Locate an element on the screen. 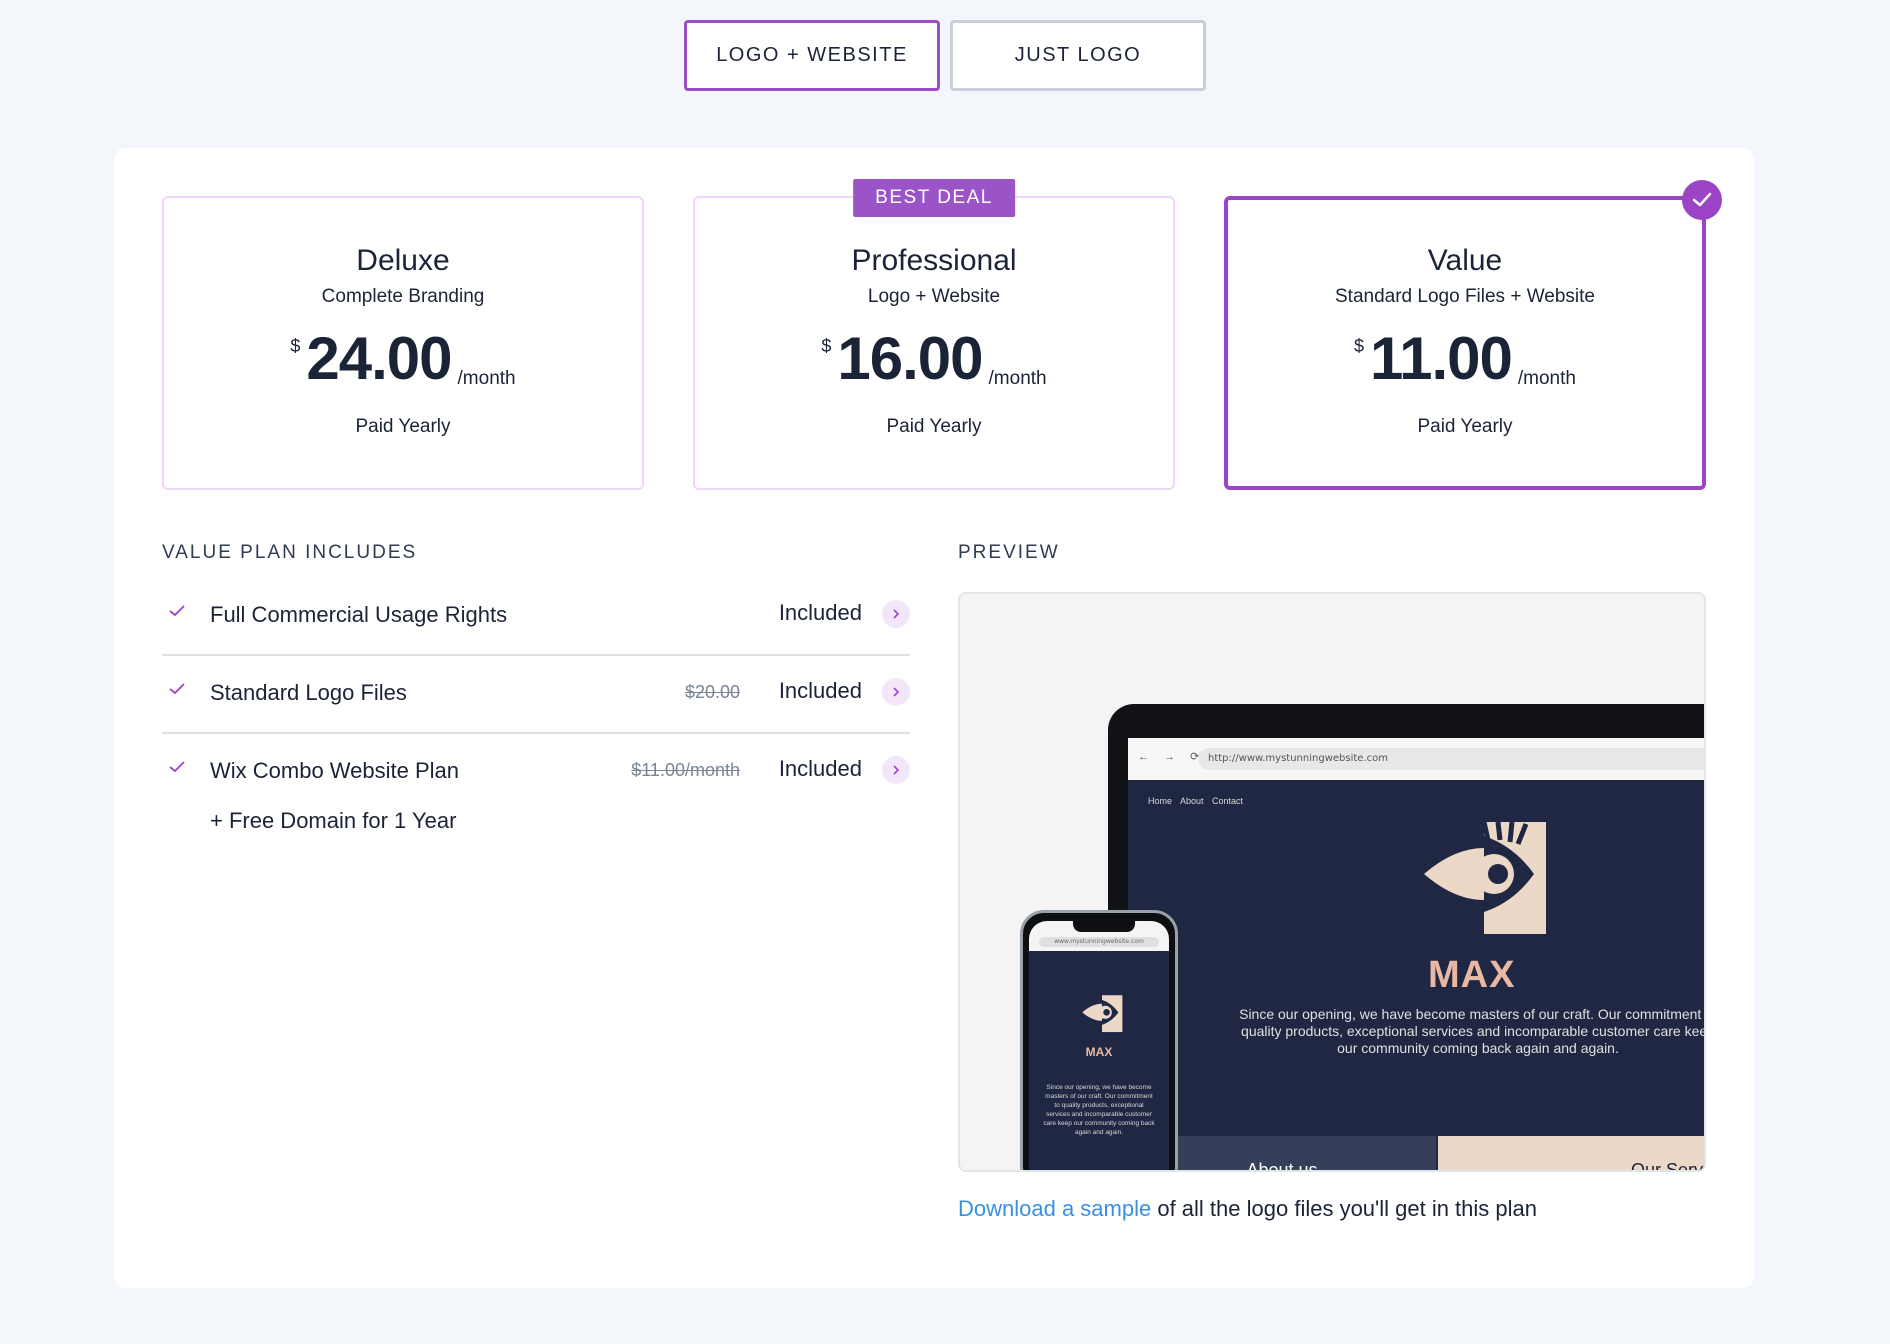  phone-notch is located at coordinates (1104, 926).